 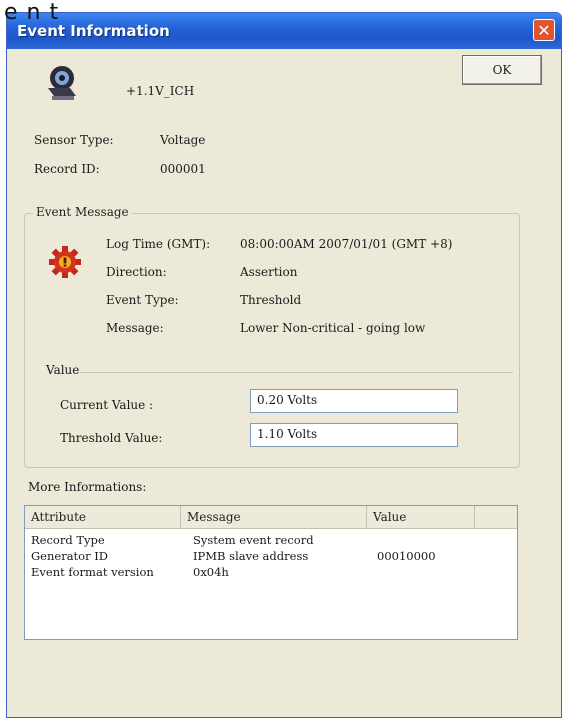 I want to click on more-info-title: More Informations:, so click(x=87, y=487).